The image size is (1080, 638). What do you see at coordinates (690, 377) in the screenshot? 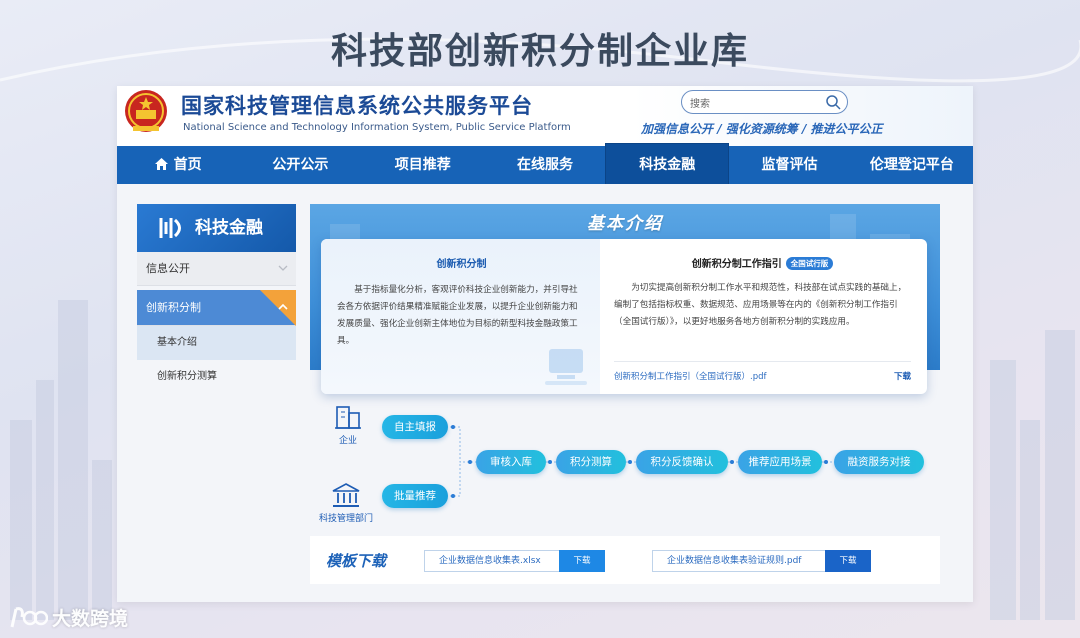
I see `guide-file-link: 创新积分制工作指引（全国试行版）.pdf` at bounding box center [690, 377].